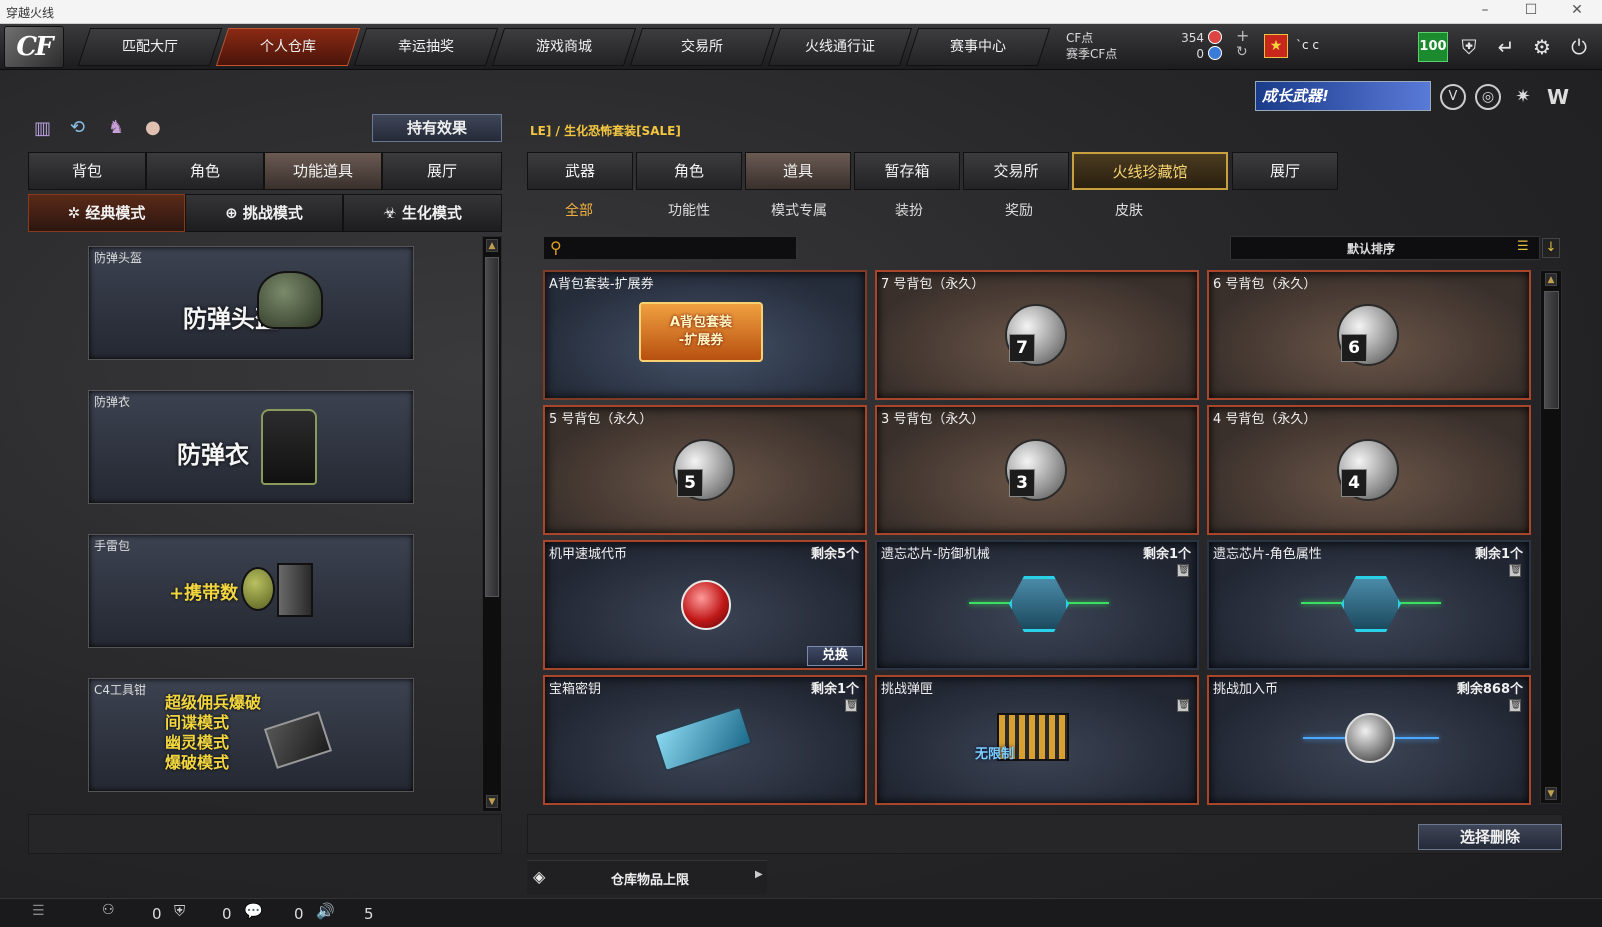 The image size is (1602, 927). I want to click on list-view-icon: ☰, so click(1523, 246).